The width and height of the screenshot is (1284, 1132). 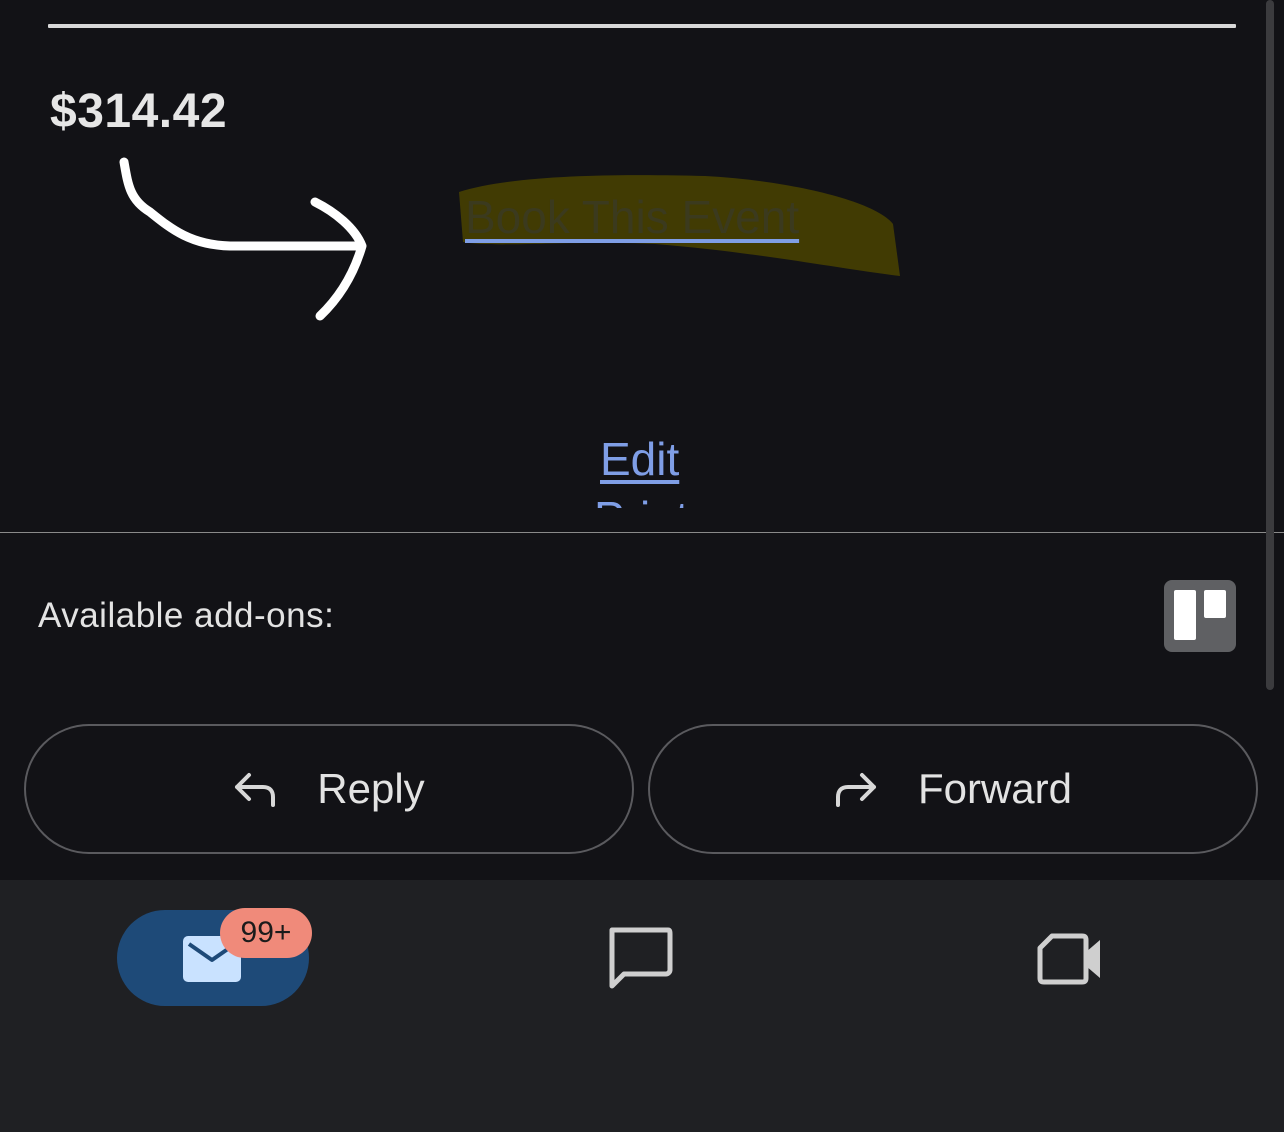 I want to click on section-divider, so click(x=642, y=532).